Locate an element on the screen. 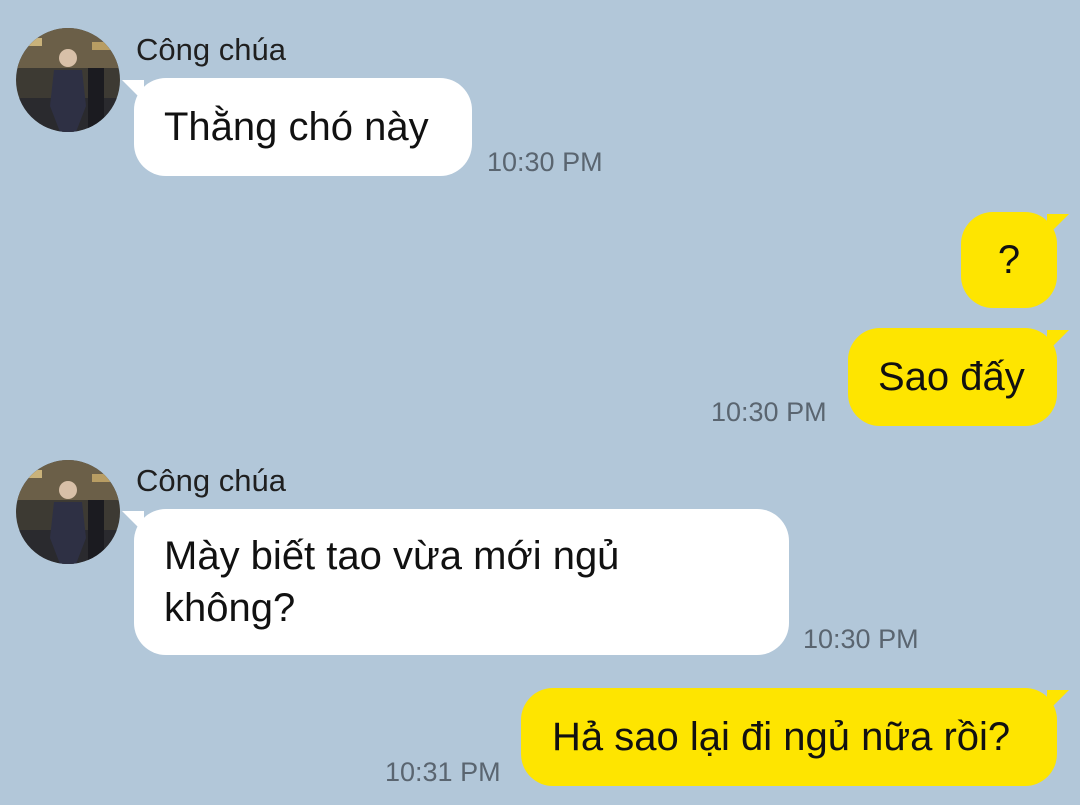 This screenshot has height=805, width=1080. outgoing-message-bubble: Sao đấy is located at coordinates (958, 377).